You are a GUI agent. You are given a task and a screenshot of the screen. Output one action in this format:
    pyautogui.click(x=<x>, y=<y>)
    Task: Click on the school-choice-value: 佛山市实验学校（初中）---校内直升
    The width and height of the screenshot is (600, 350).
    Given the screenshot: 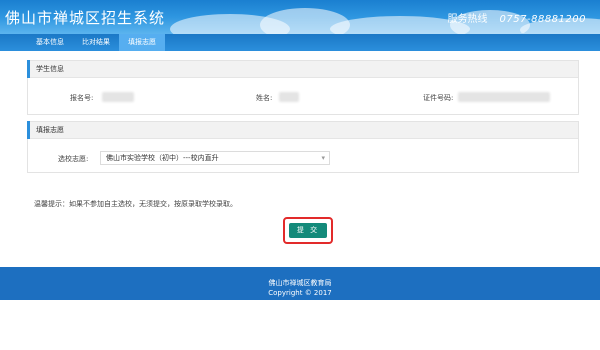 What is the action you would take?
    pyautogui.click(x=162, y=158)
    